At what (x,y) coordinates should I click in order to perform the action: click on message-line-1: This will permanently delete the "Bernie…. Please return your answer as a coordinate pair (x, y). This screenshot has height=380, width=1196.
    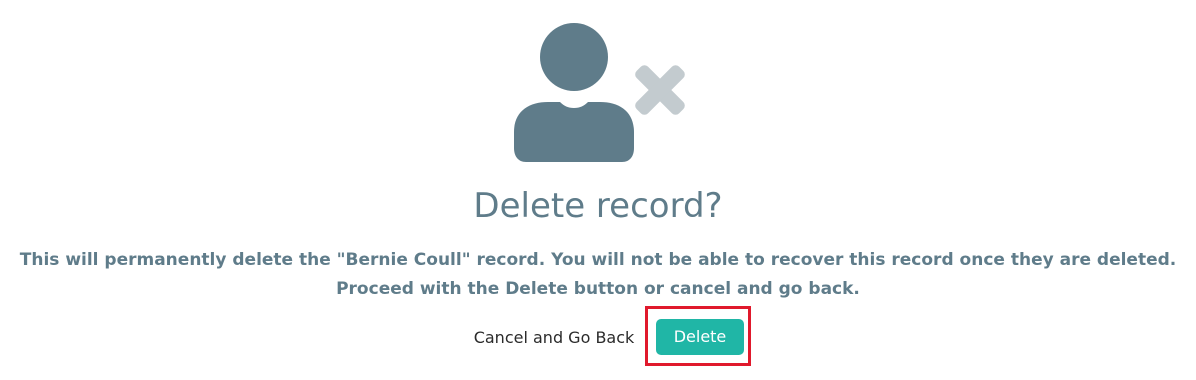
    Looking at the image, I should click on (598, 260).